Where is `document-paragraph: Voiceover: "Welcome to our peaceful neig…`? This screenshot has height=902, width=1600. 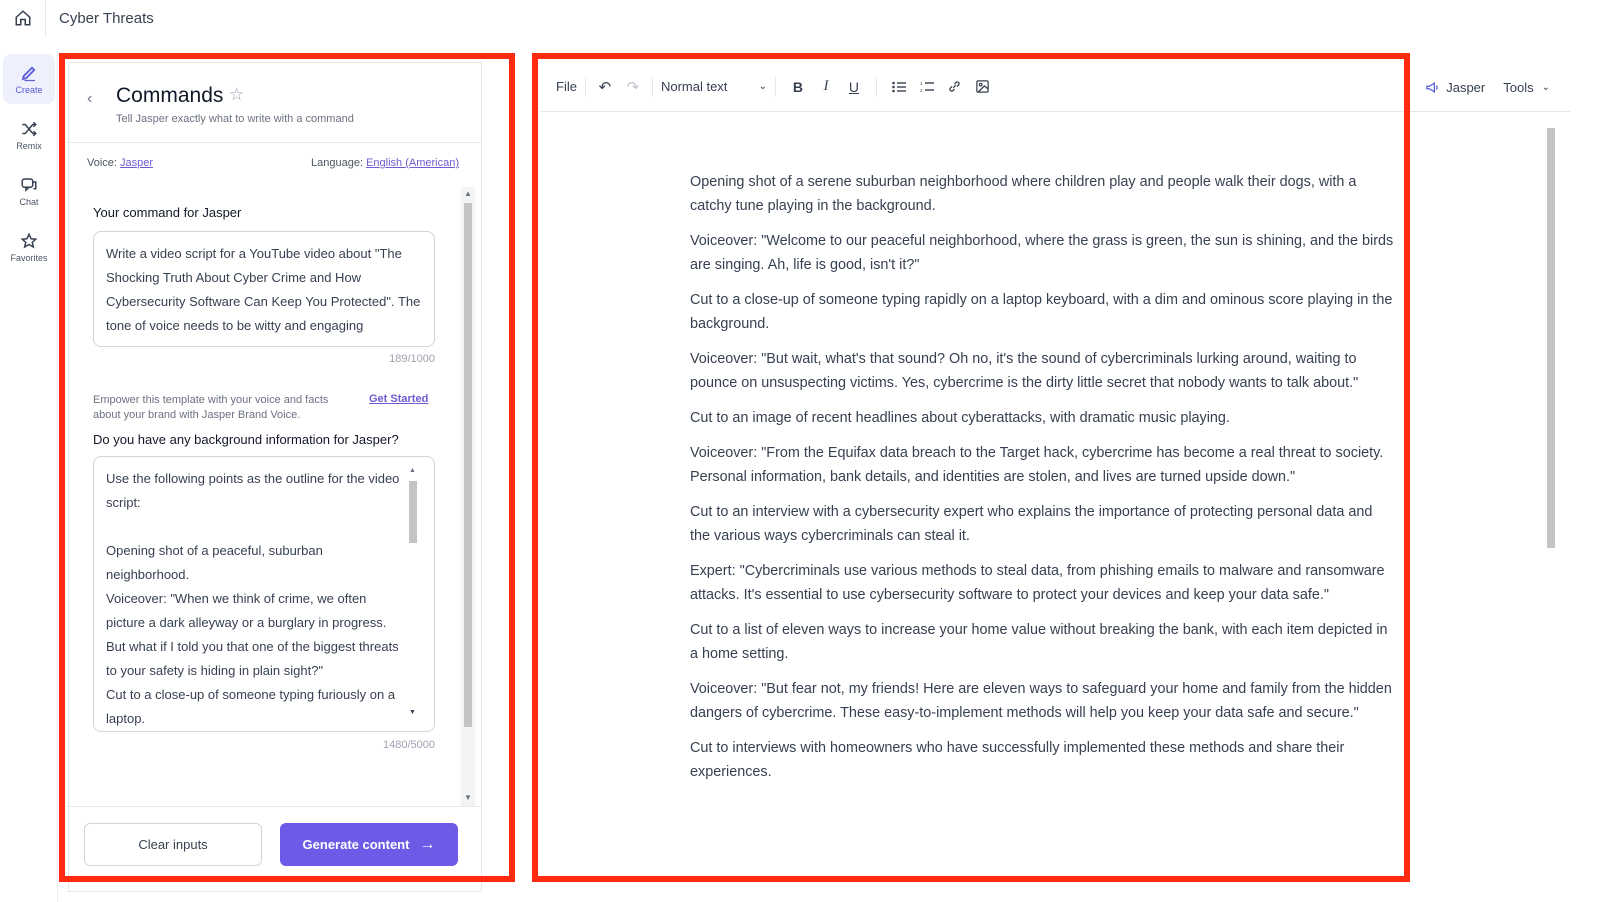
document-paragraph: Voiceover: "Welcome to our peaceful neig… is located at coordinates (1042, 253).